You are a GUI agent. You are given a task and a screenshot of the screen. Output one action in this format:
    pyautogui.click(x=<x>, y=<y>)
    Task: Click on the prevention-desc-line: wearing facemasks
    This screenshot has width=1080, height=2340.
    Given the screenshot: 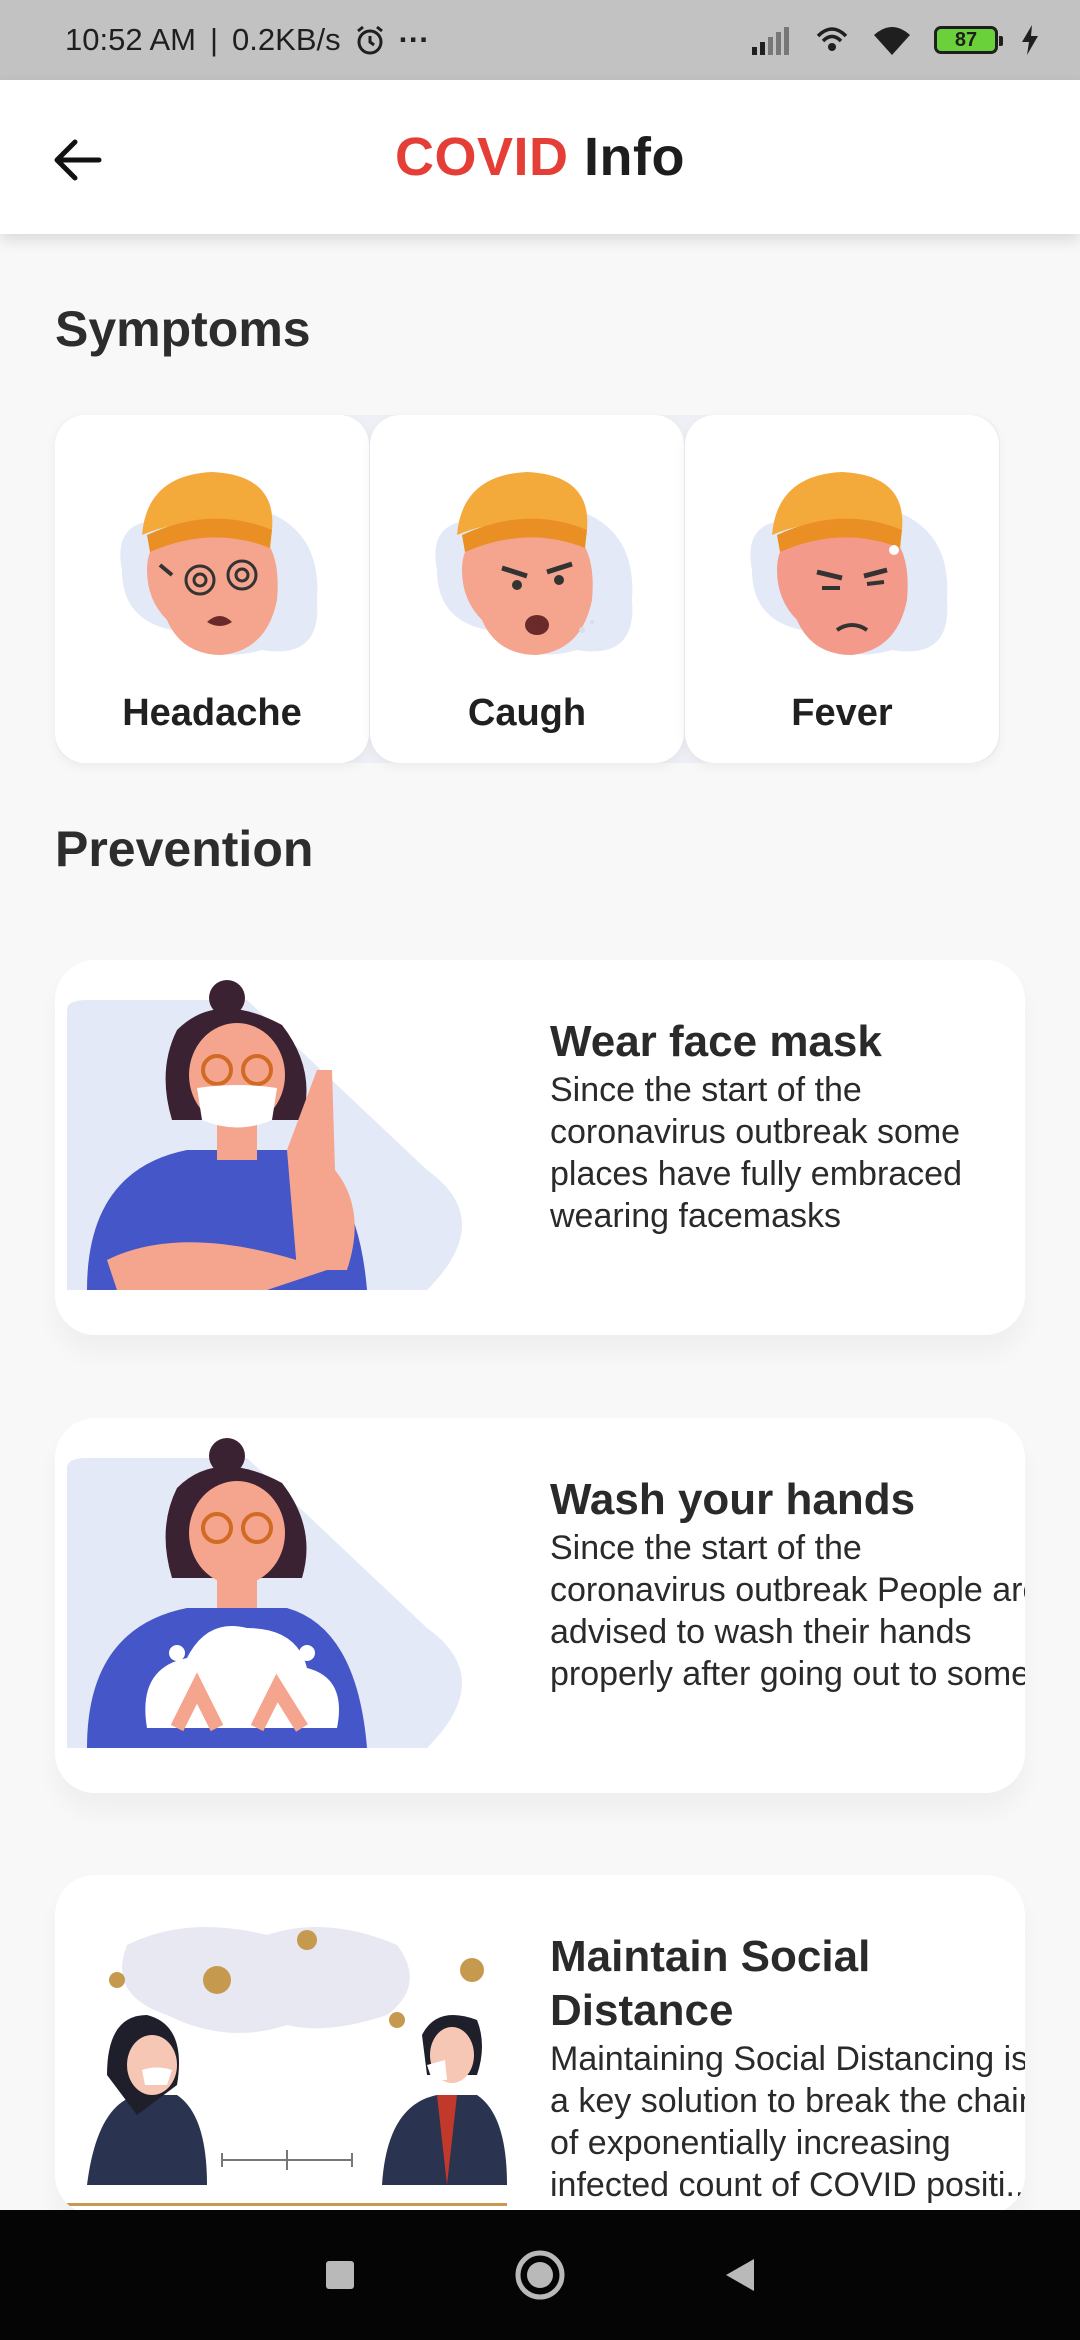 What is the action you would take?
    pyautogui.click(x=696, y=1216)
    